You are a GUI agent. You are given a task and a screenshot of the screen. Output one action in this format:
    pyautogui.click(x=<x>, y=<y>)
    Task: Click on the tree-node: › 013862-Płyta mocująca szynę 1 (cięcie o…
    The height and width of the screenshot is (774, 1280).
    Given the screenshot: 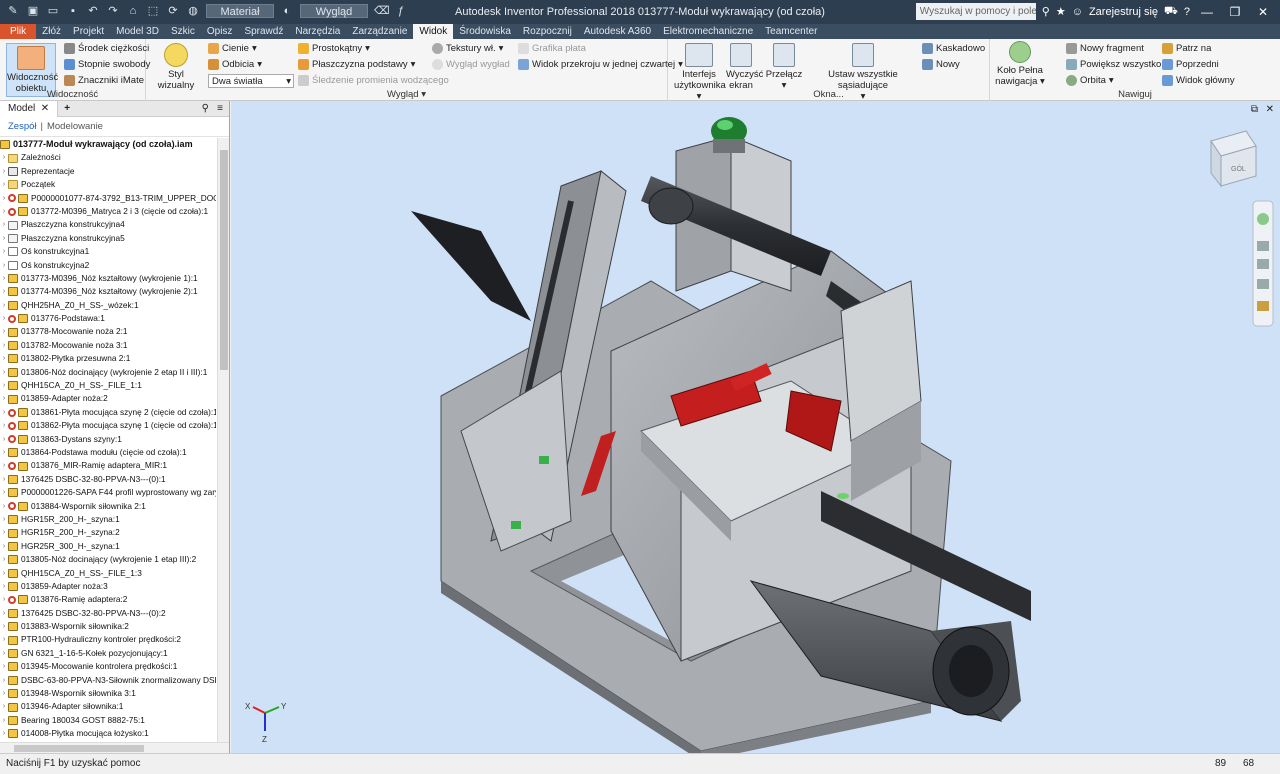 What is the action you would take?
    pyautogui.click(x=108, y=425)
    